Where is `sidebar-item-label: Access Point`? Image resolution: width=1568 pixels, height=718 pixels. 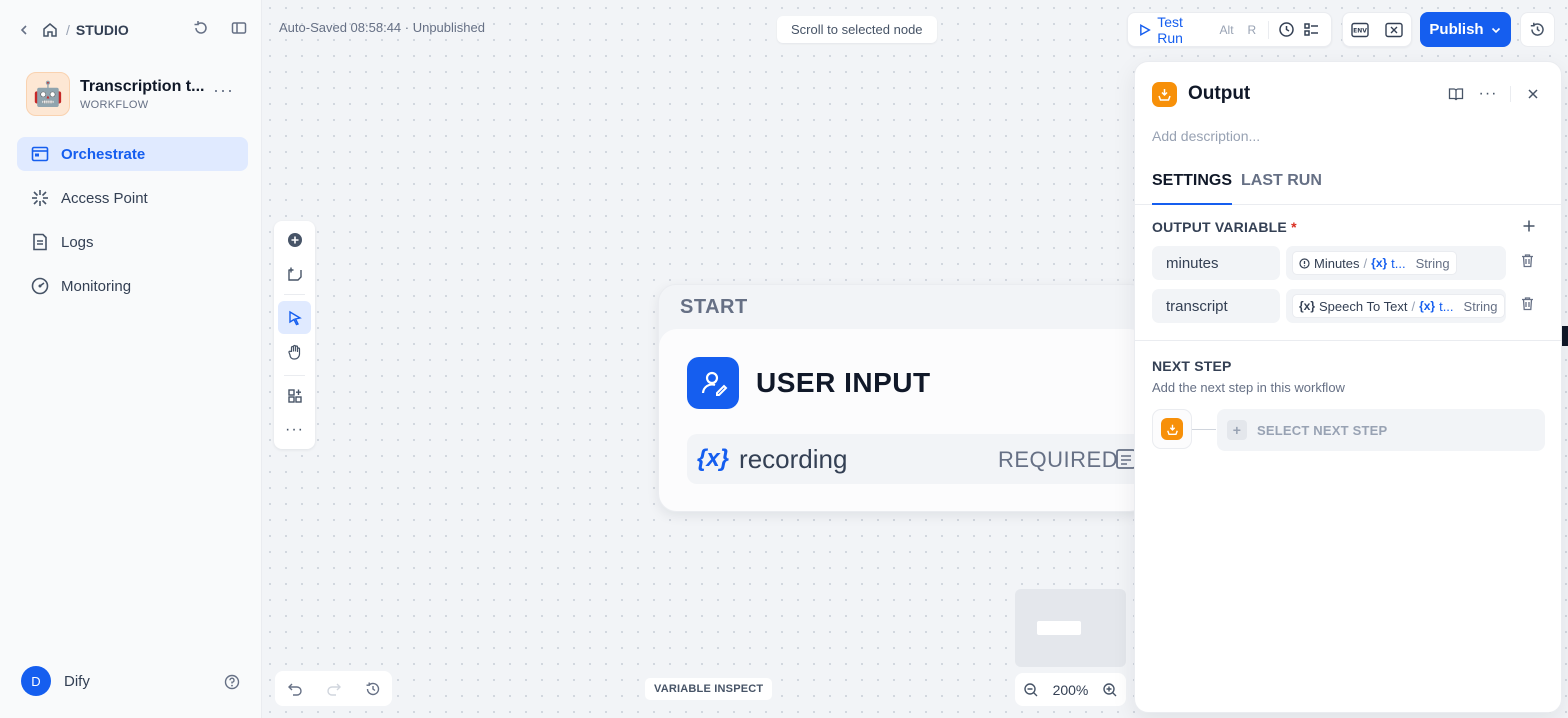 sidebar-item-label: Access Point is located at coordinates (104, 198).